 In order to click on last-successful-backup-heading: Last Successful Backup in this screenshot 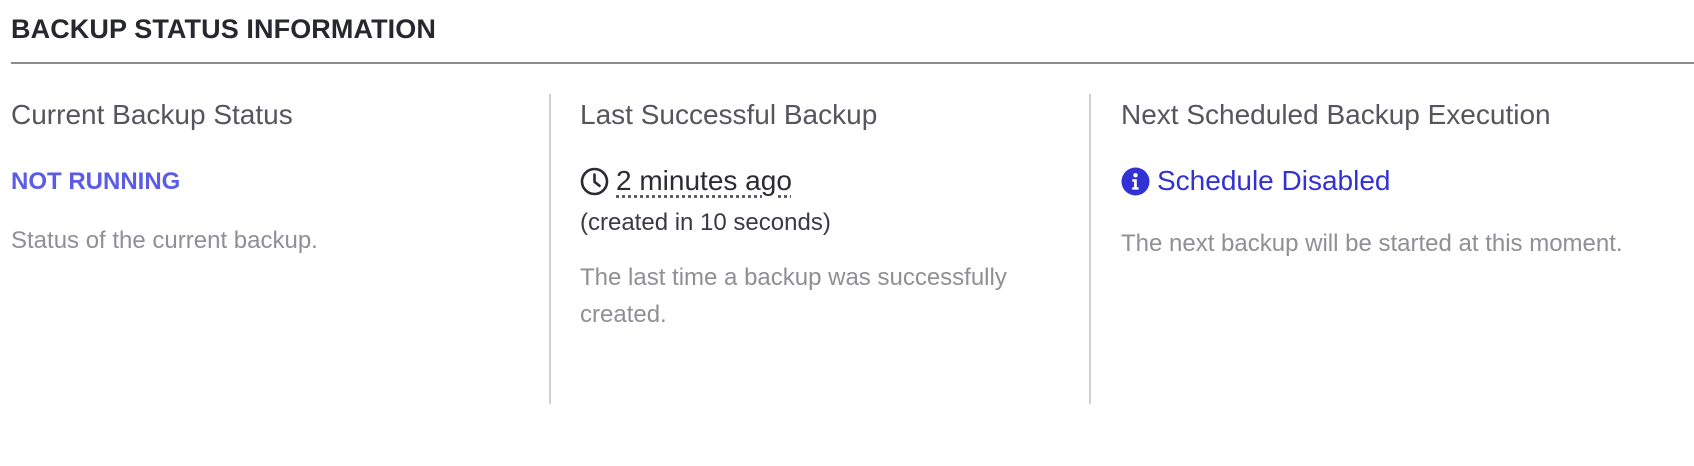, I will do `click(729, 114)`.